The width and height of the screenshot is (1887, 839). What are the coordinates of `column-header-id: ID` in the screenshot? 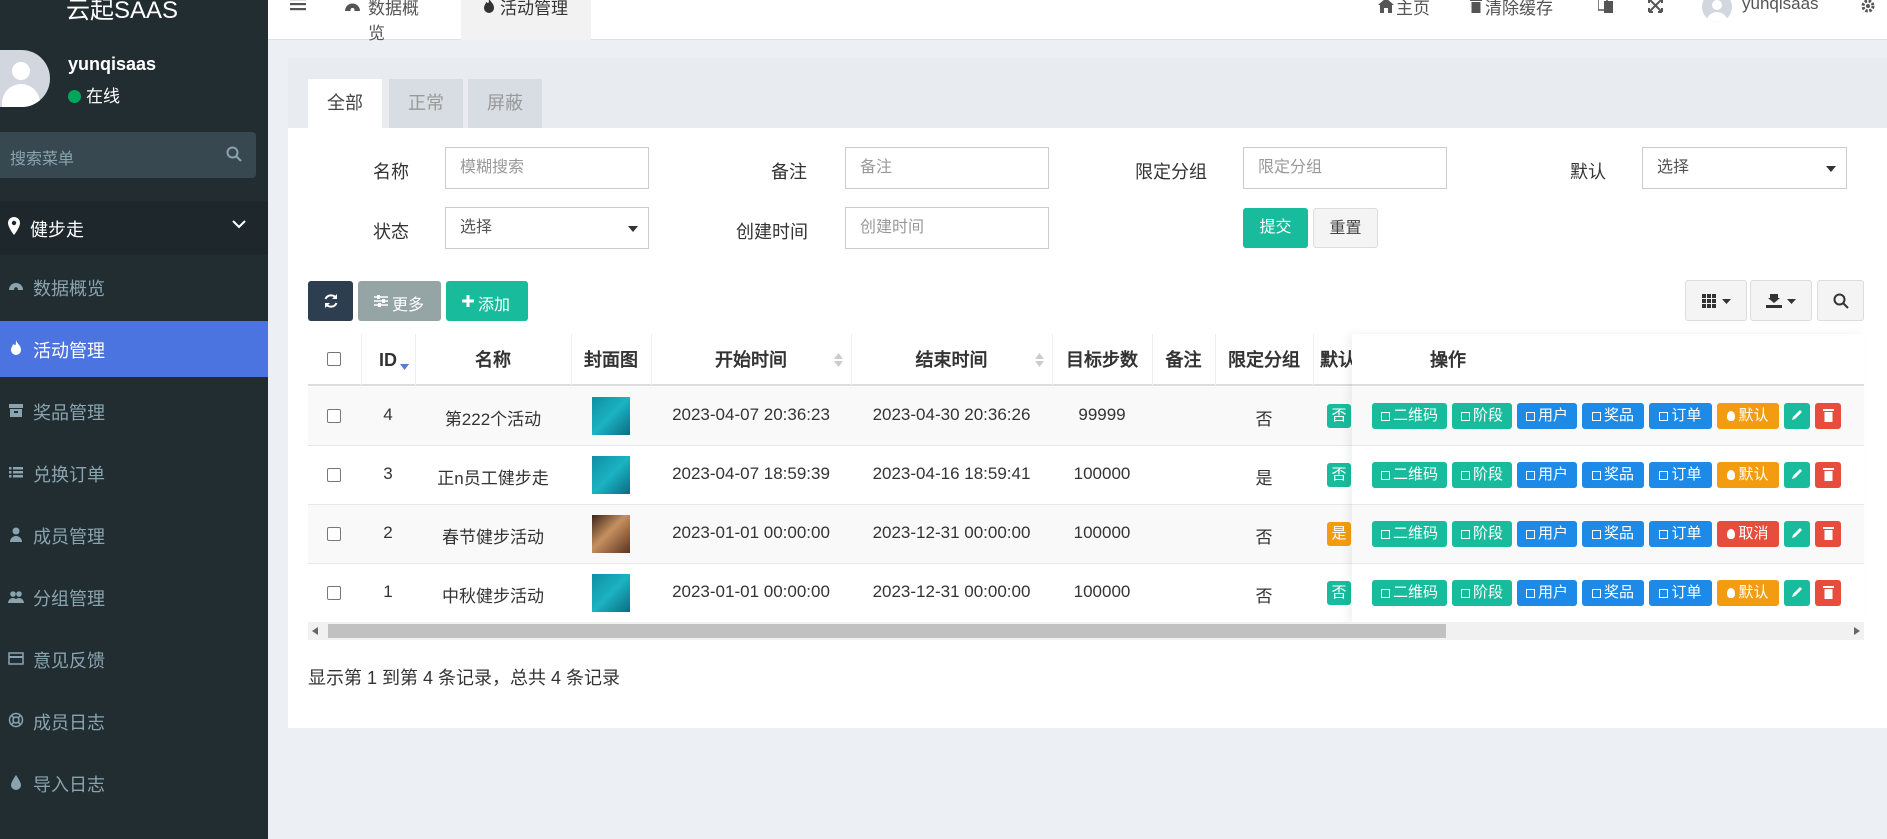 It's located at (388, 360).